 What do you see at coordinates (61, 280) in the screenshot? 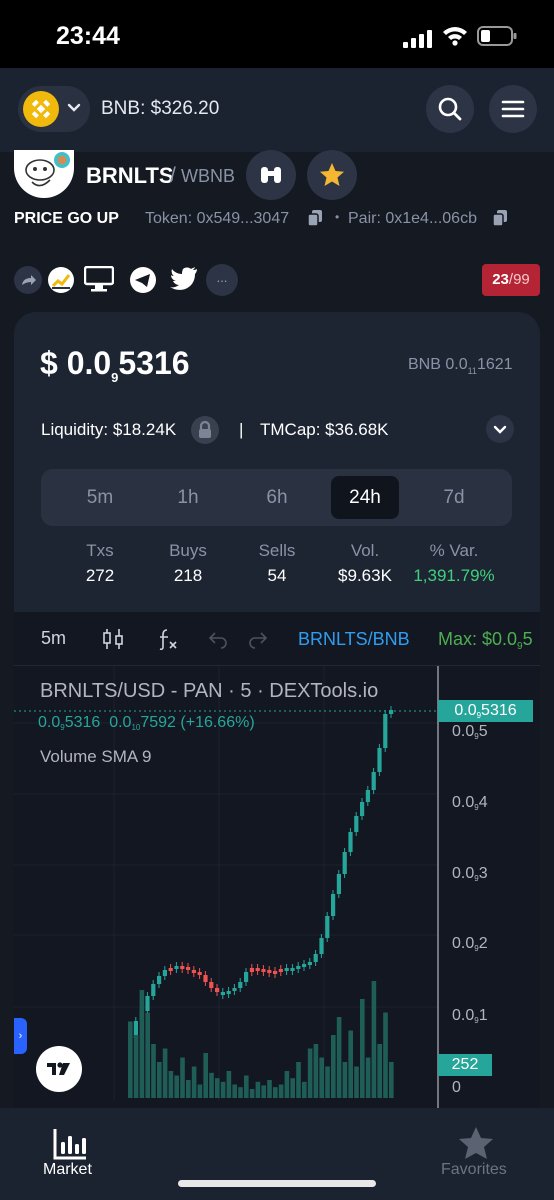
I see `dextscore-icon` at bounding box center [61, 280].